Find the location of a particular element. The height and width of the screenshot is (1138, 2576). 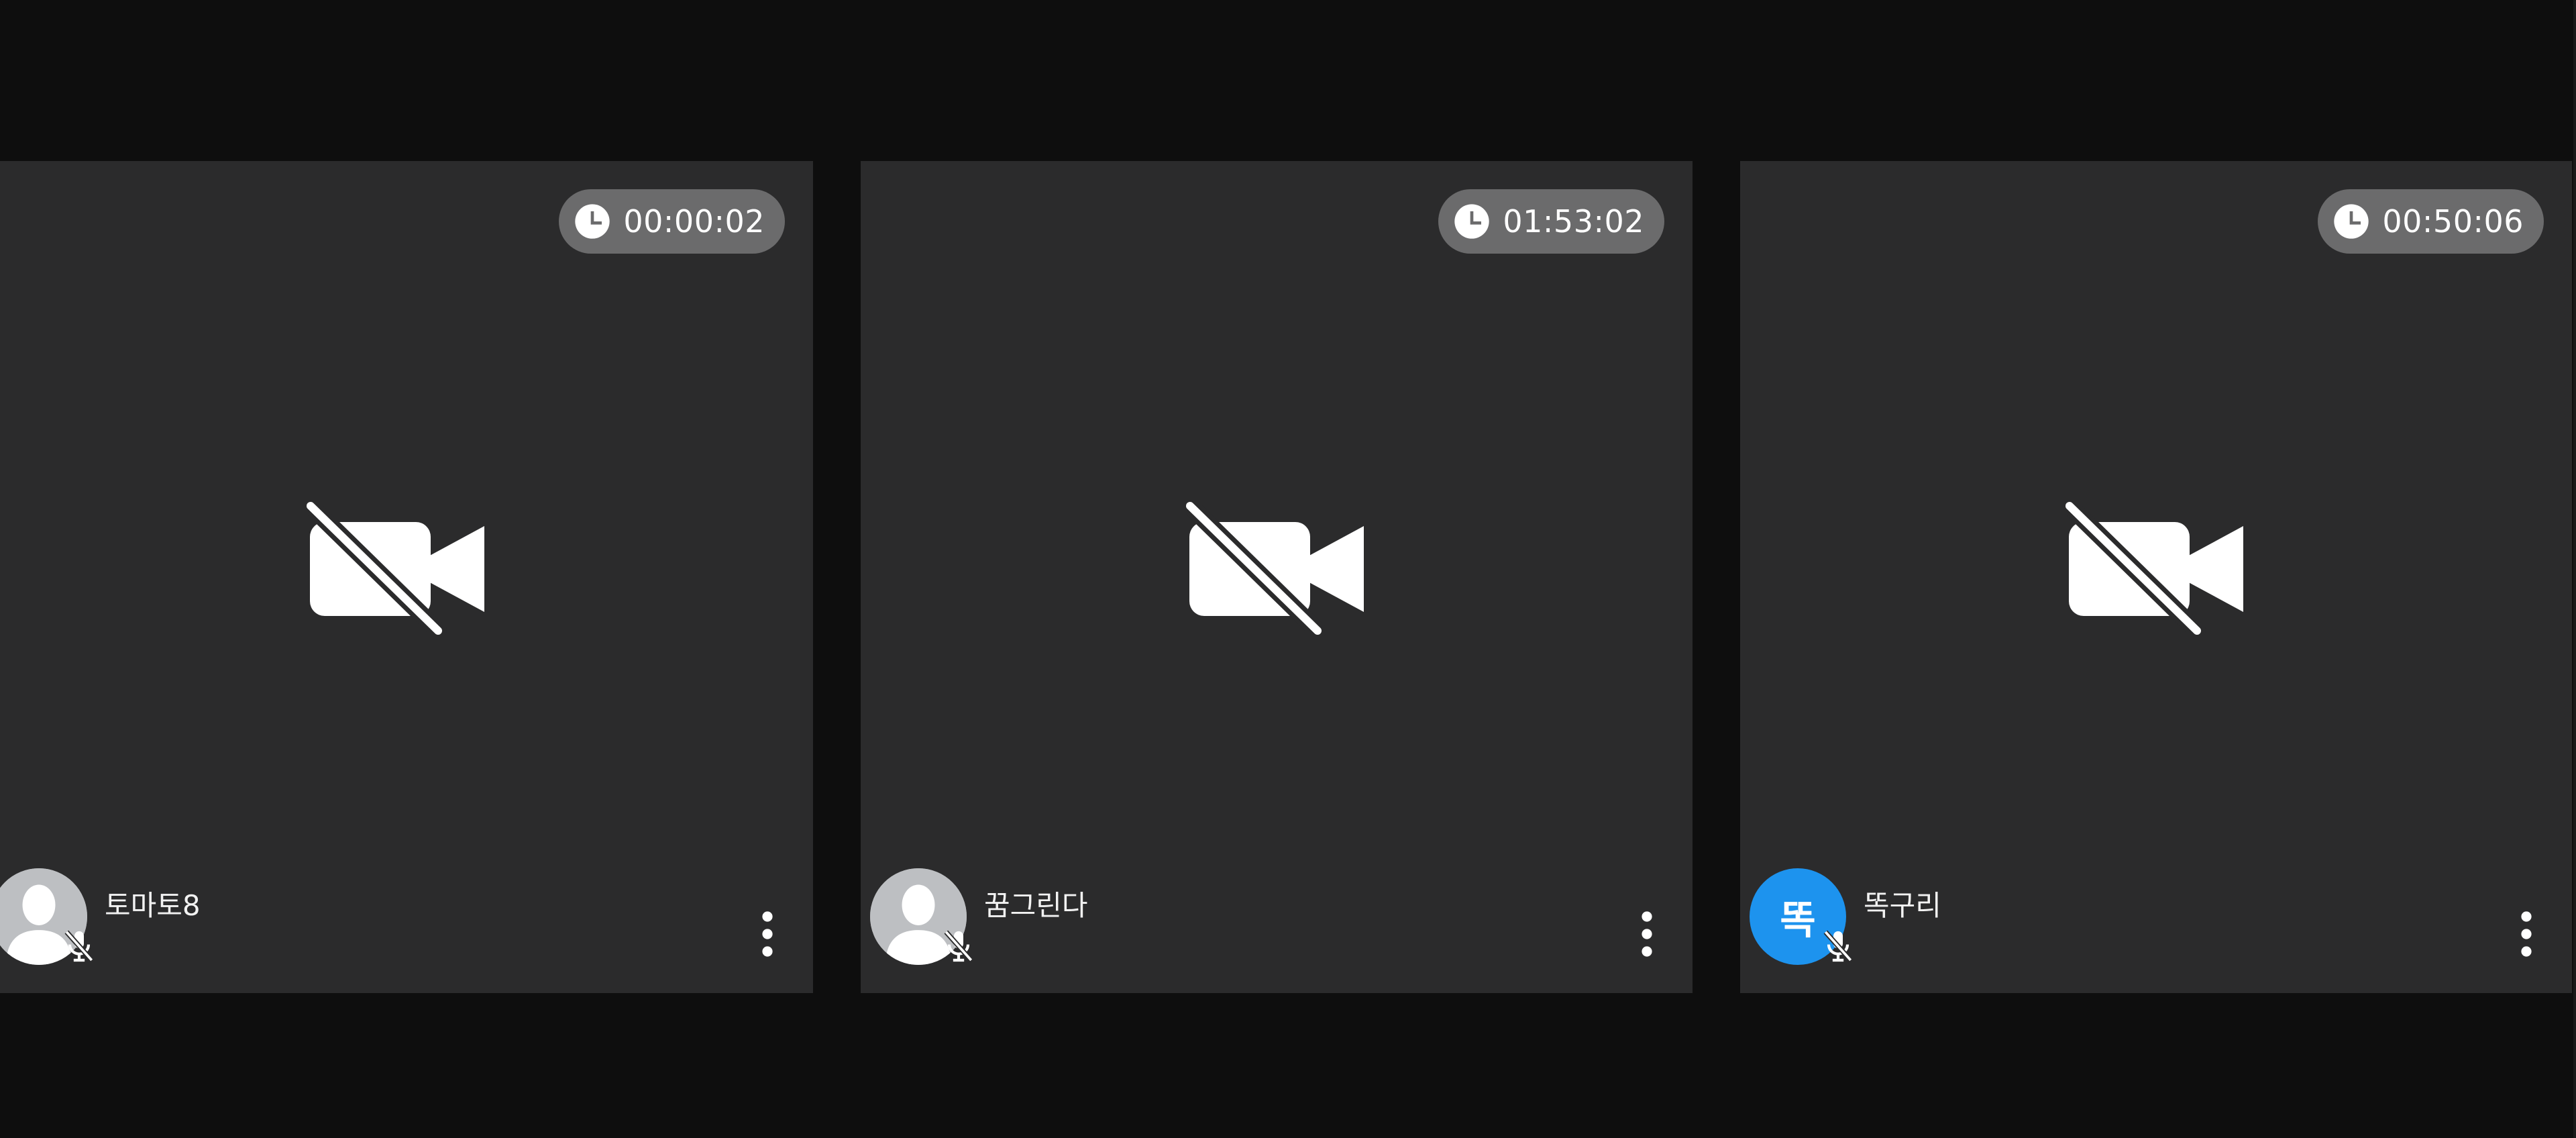

participant-name: 꿈그린다 is located at coordinates (1036, 905).